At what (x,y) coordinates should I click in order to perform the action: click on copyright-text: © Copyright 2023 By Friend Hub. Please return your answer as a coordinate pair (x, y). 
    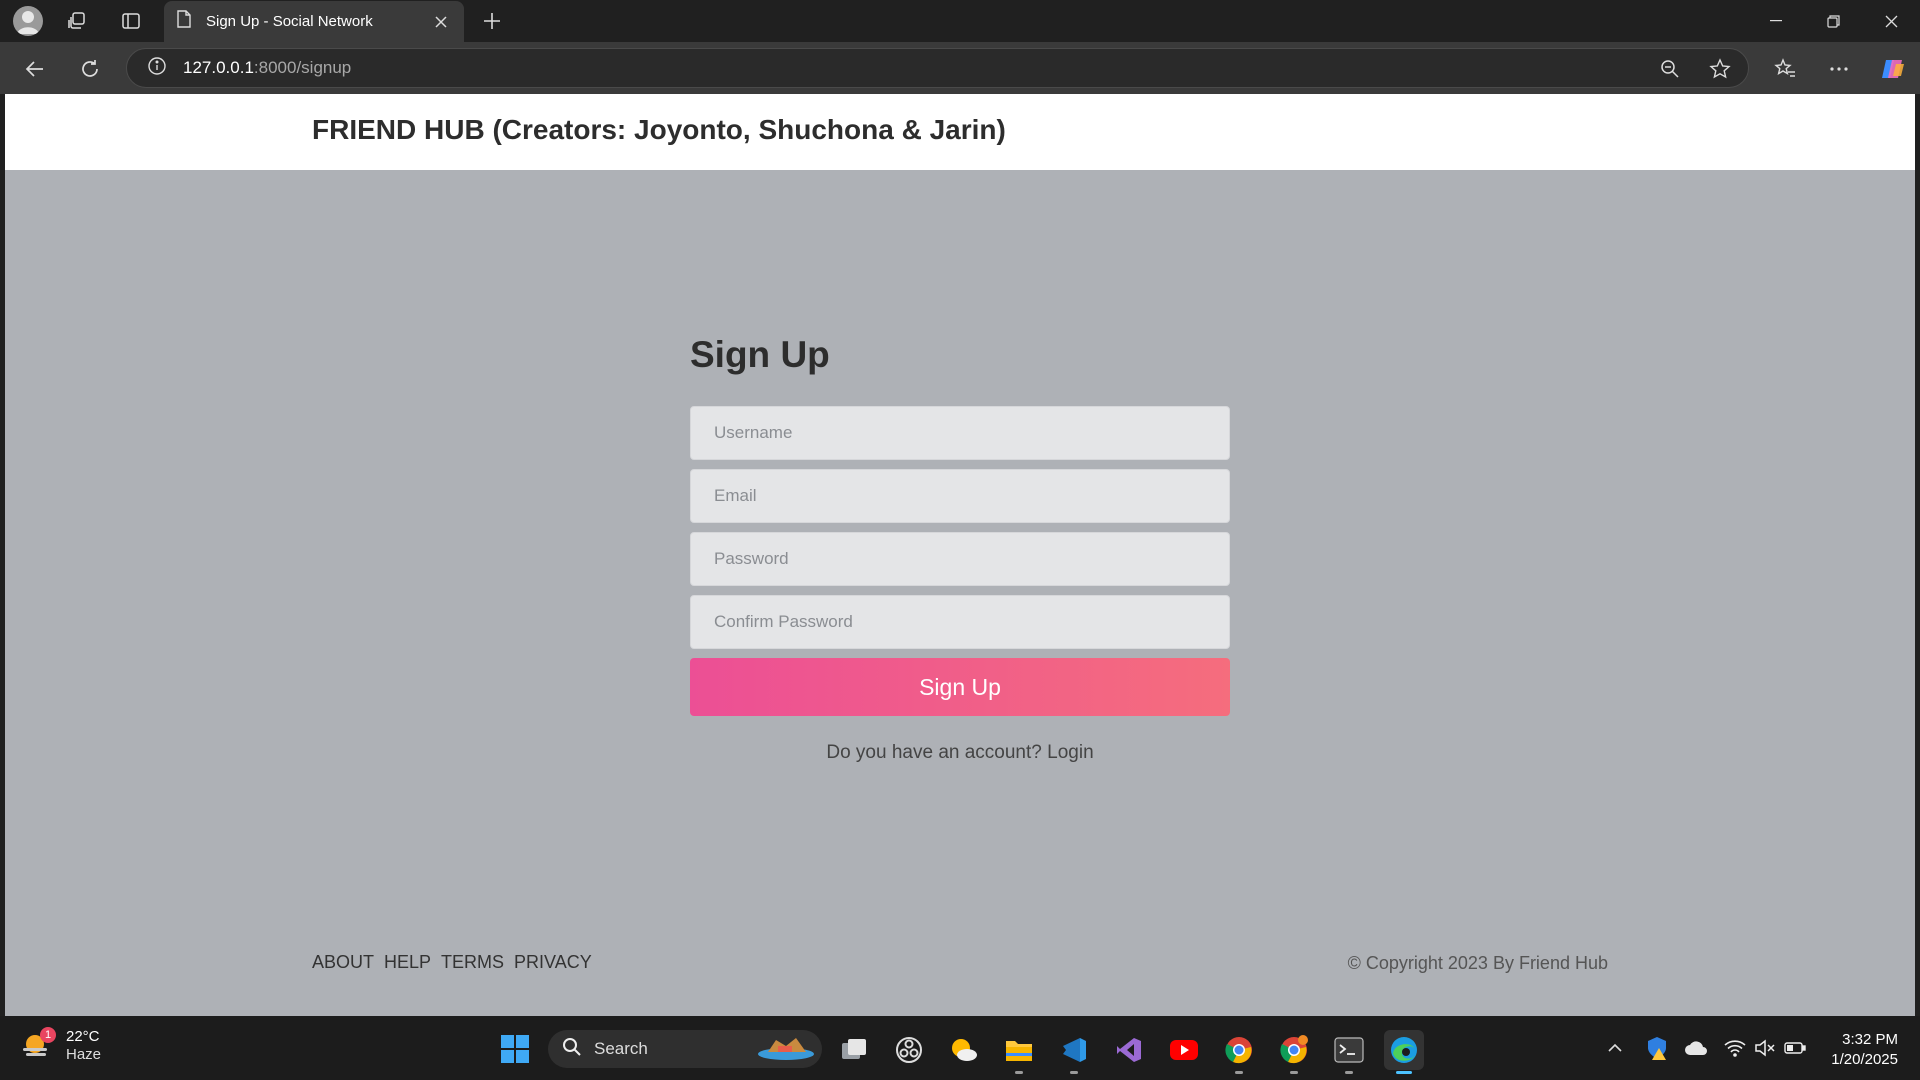
    Looking at the image, I should click on (1477, 963).